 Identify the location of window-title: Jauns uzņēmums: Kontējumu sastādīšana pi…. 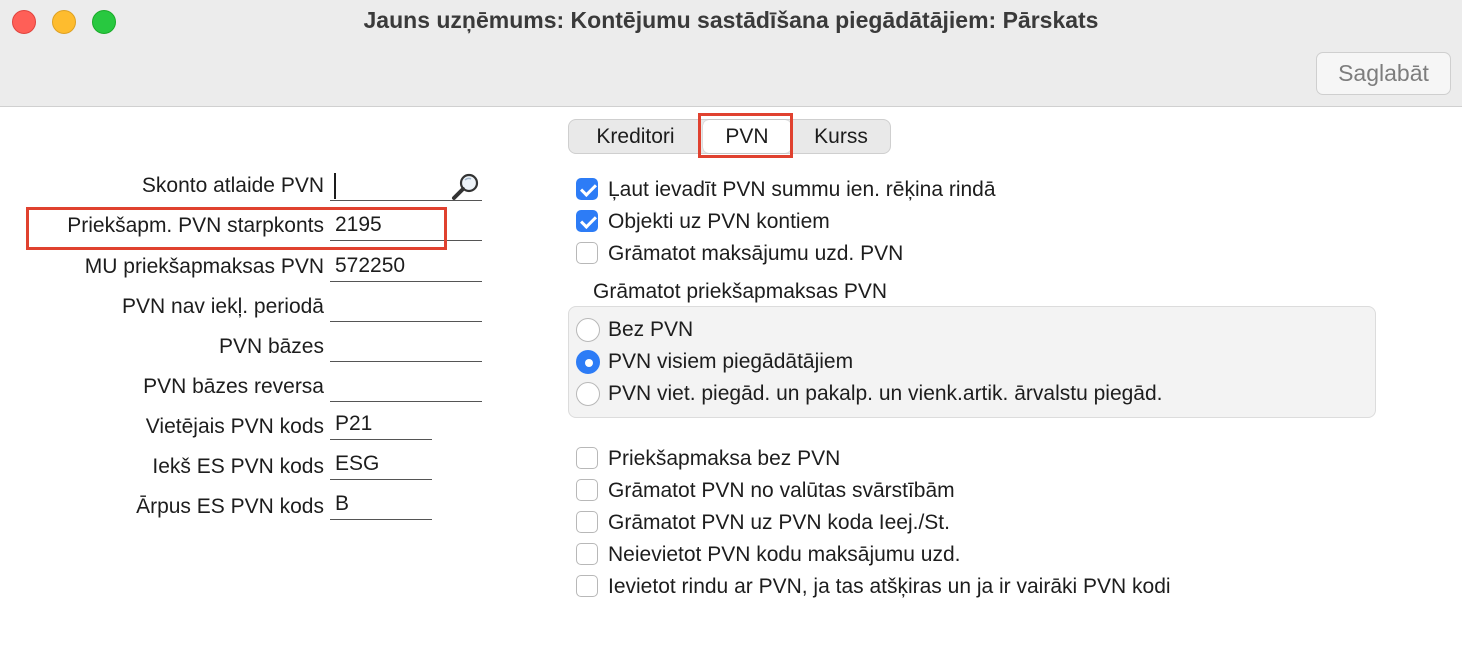
(731, 20).